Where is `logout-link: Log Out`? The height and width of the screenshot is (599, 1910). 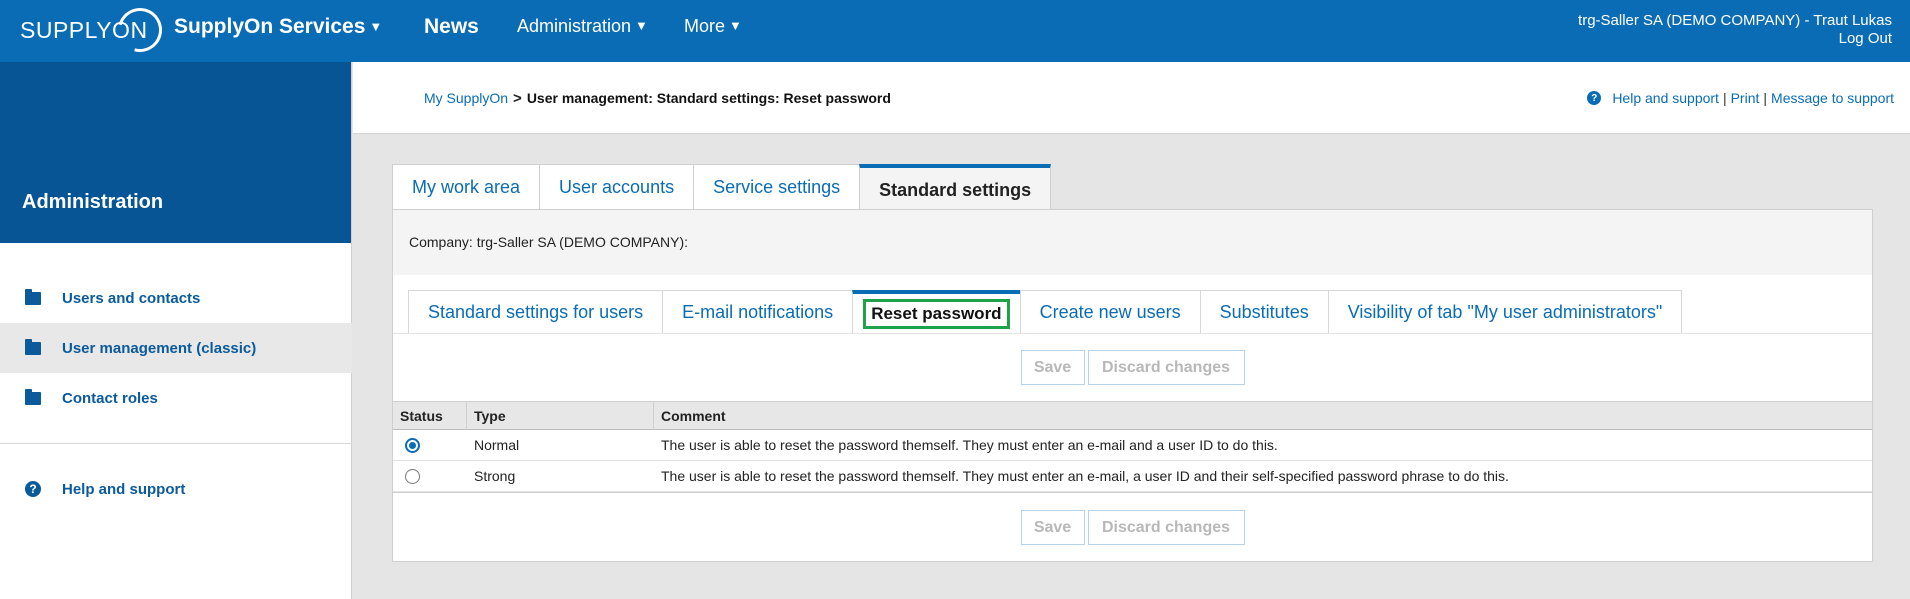 logout-link: Log Out is located at coordinates (1735, 39).